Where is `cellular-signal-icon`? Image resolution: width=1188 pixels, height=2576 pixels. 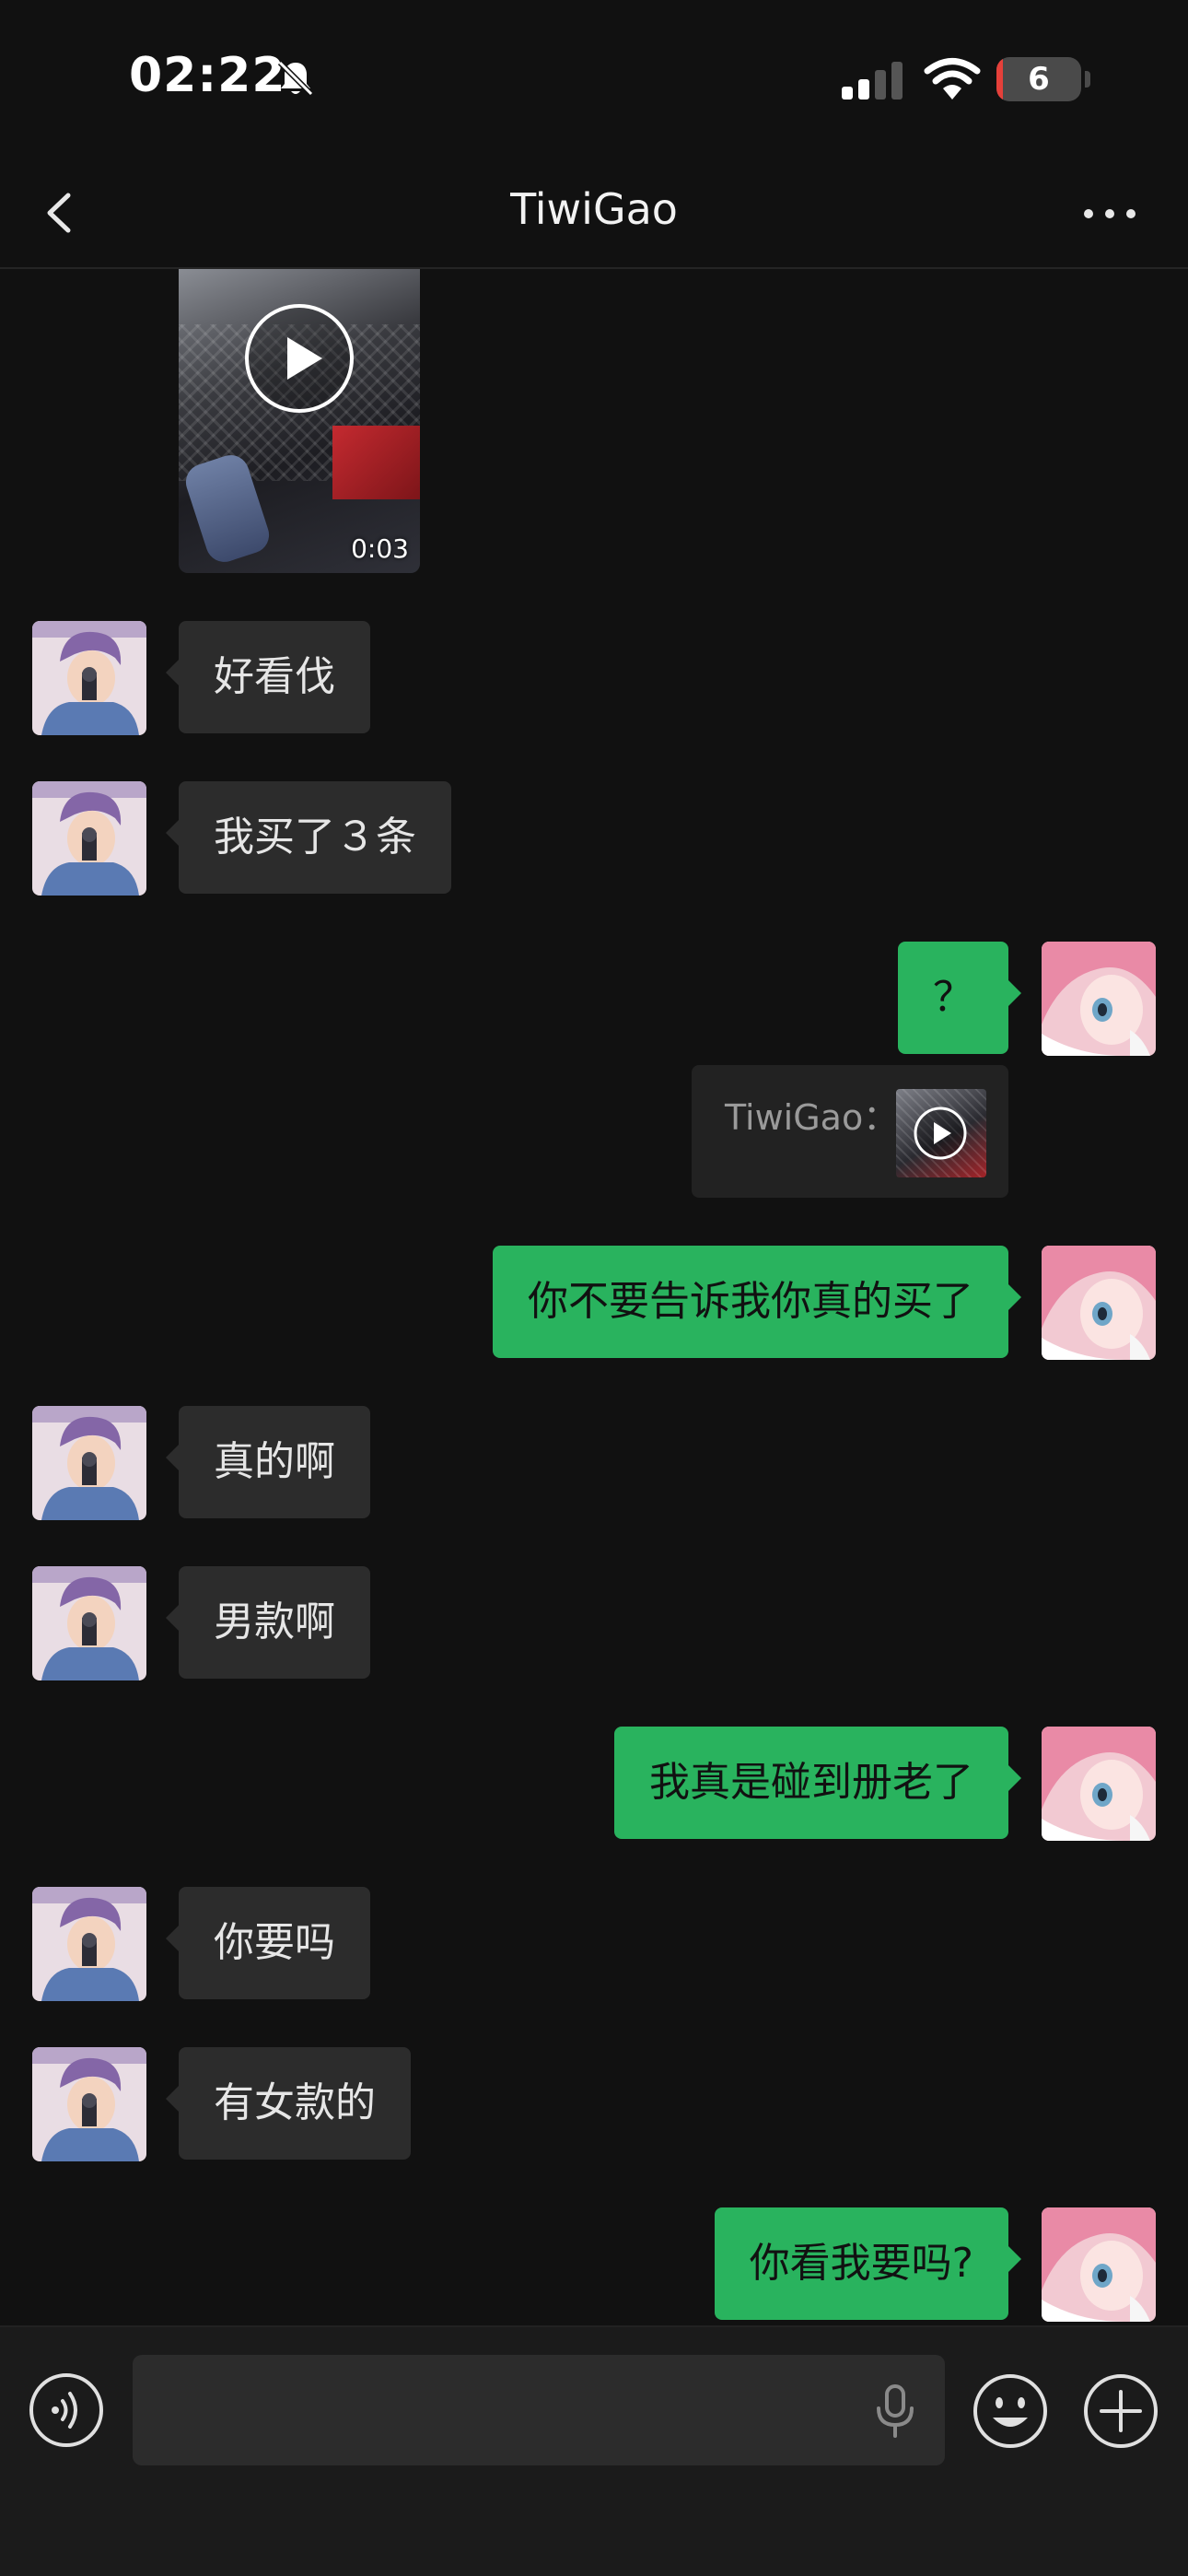 cellular-signal-icon is located at coordinates (872, 81).